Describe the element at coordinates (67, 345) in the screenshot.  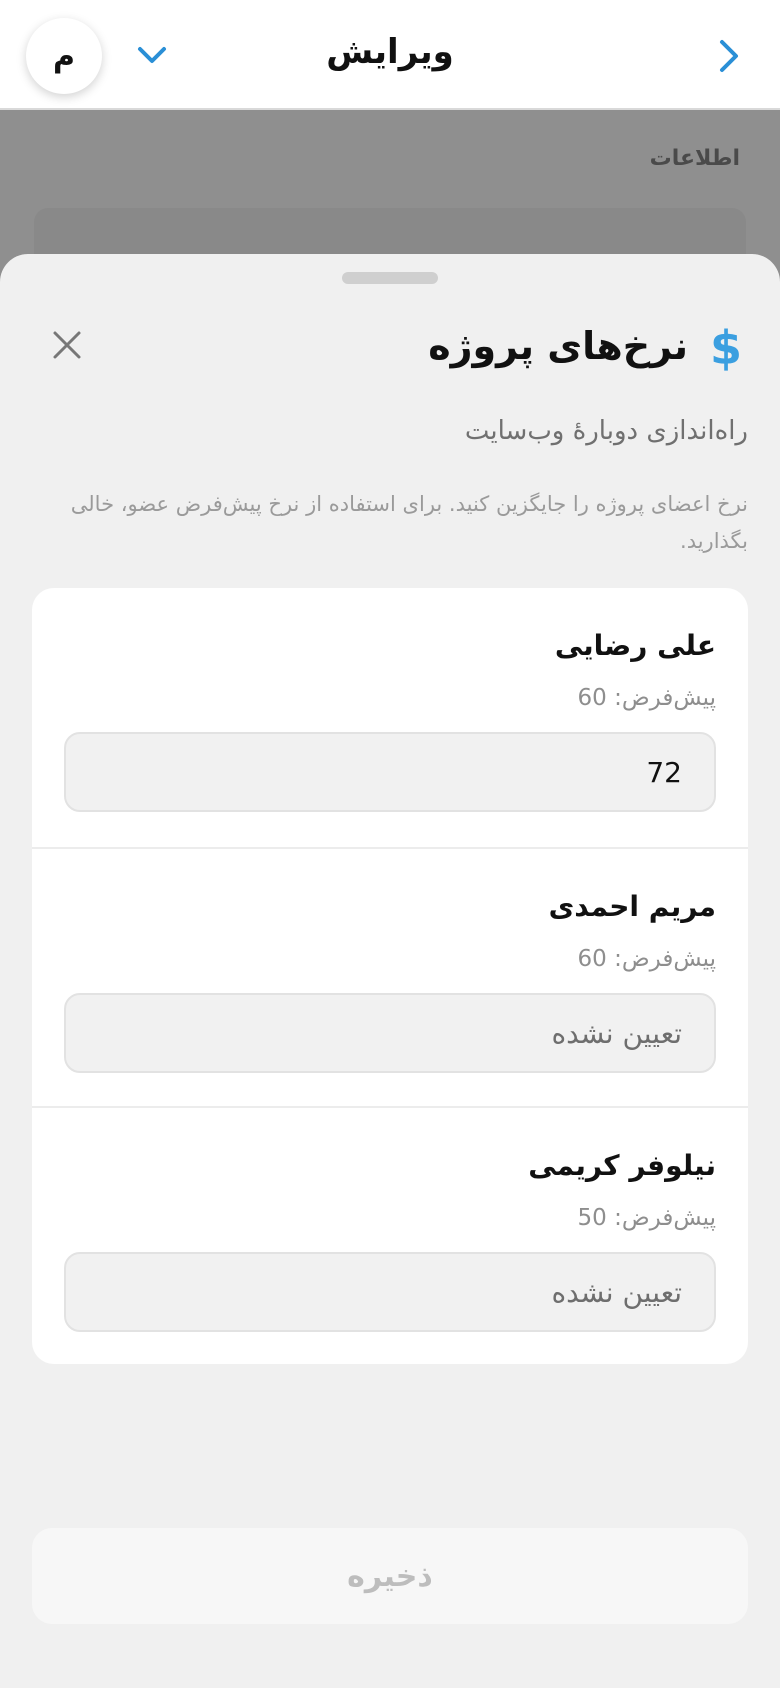
I see `close-icon` at that location.